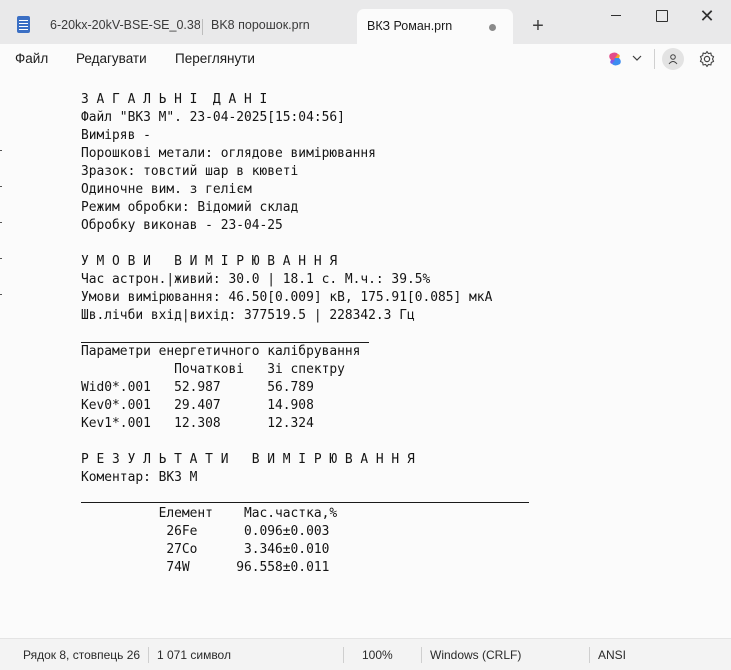 This screenshot has height=670, width=731. Describe the element at coordinates (197, 387) in the screenshot. I see `document-line: Wid0*.001 52.987 56.789` at that location.